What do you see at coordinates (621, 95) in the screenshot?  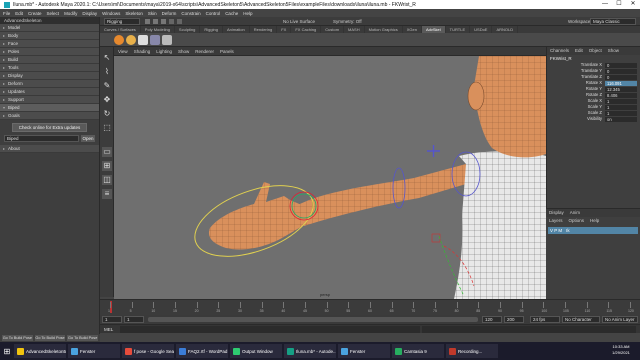 I see `attr-value: 8.406` at bounding box center [621, 95].